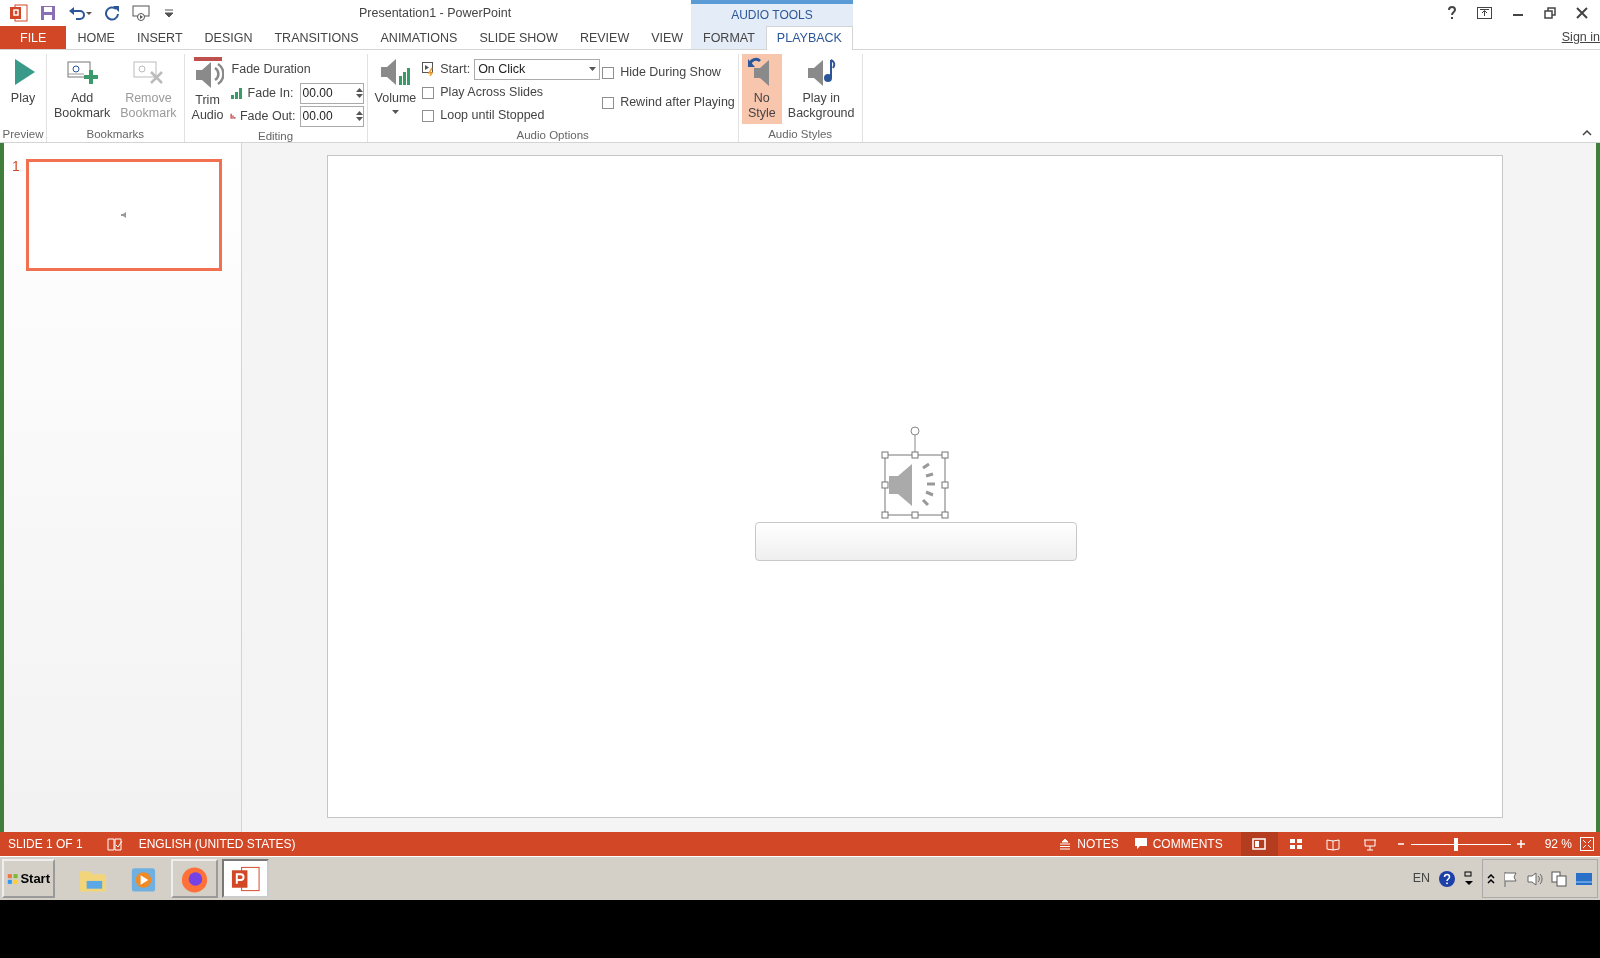 Image resolution: width=1600 pixels, height=958 pixels. Describe the element at coordinates (668, 72) in the screenshot. I see `checkbox-option: Hide During Show` at that location.